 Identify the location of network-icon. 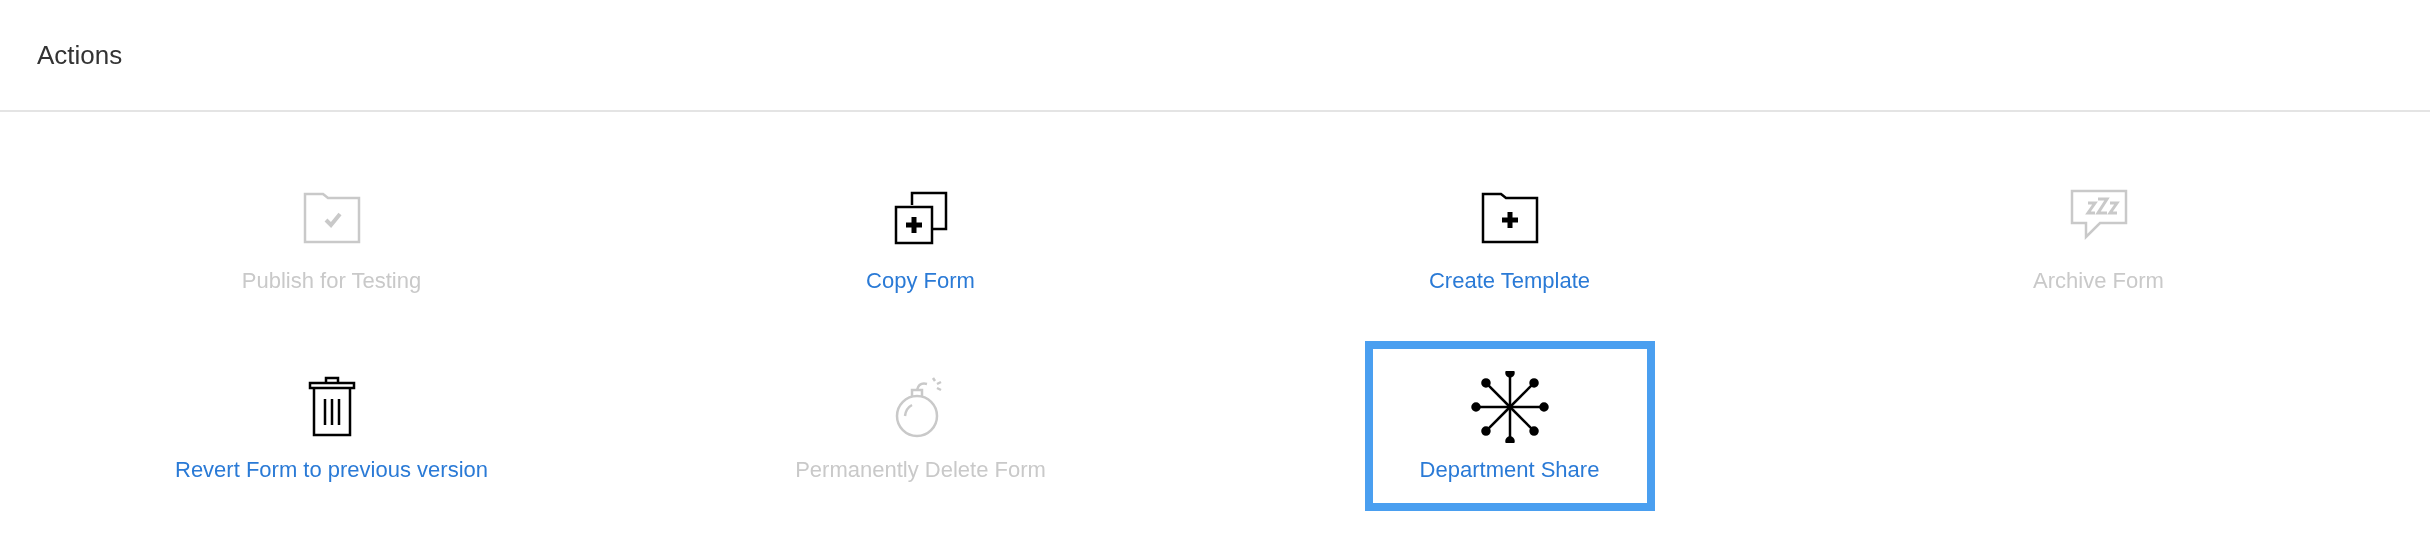
(1509, 407).